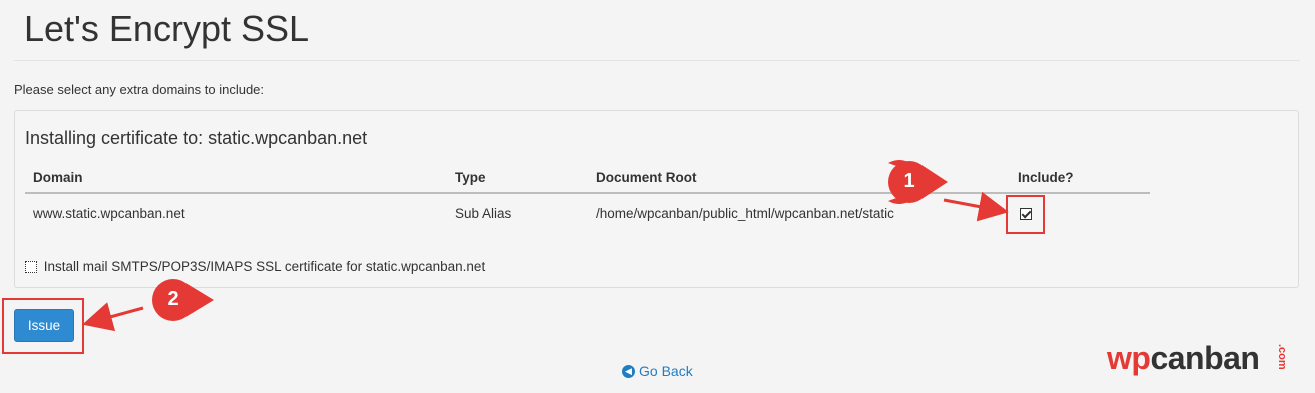  I want to click on column-header-domain: Domain, so click(236, 178).